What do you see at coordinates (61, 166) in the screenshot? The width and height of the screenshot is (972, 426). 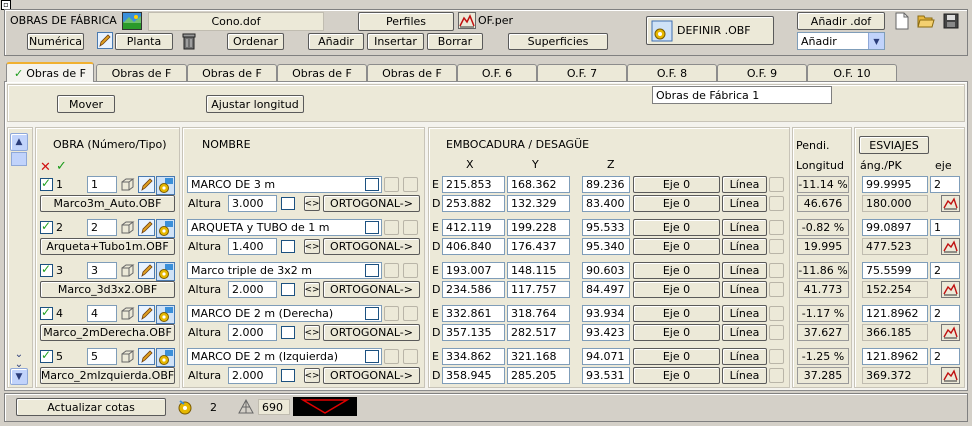 I see `accept-icon: ✓` at bounding box center [61, 166].